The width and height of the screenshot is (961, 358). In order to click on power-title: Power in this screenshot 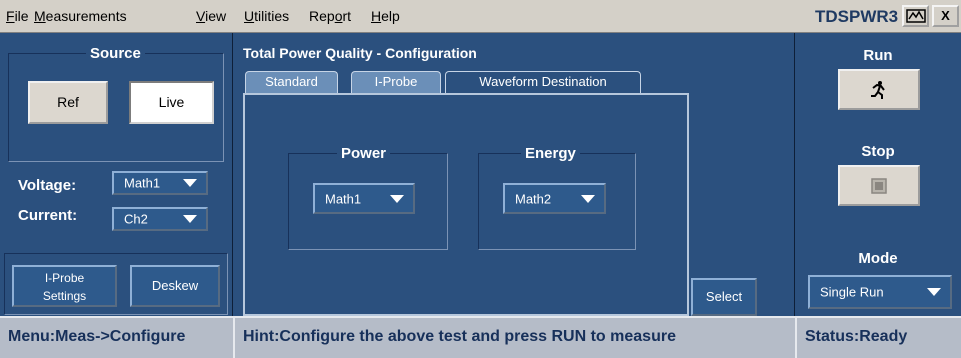, I will do `click(364, 153)`.